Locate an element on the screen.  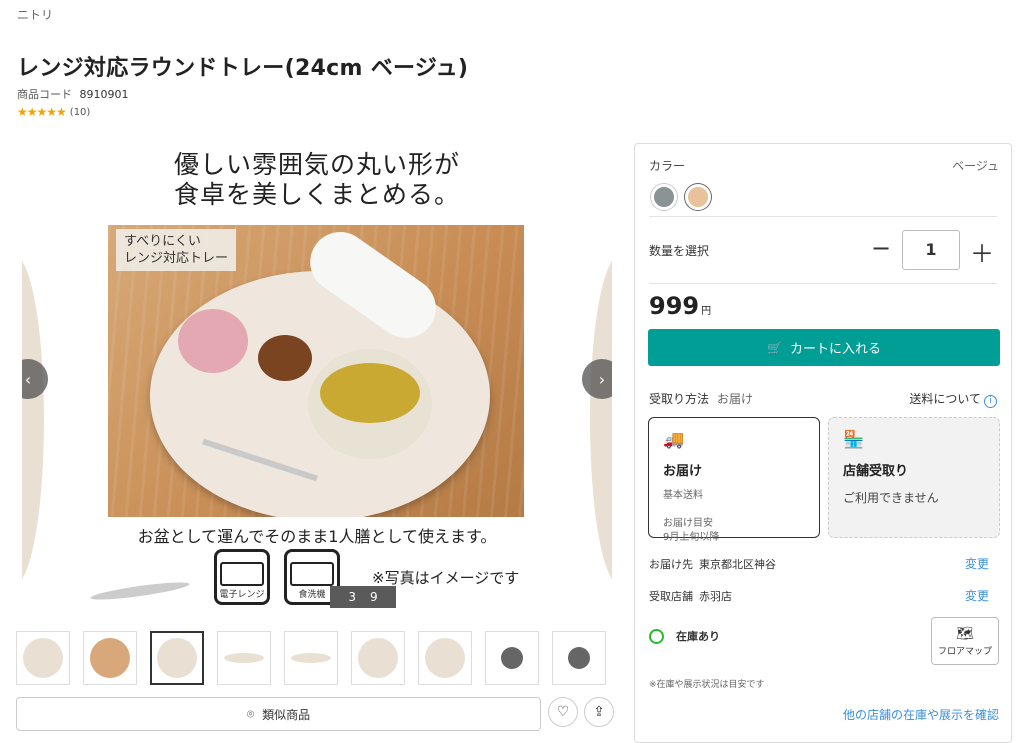
image-caption-bottom: お盆として運んでそのまま1人膳として使えます。 is located at coordinates (317, 536).